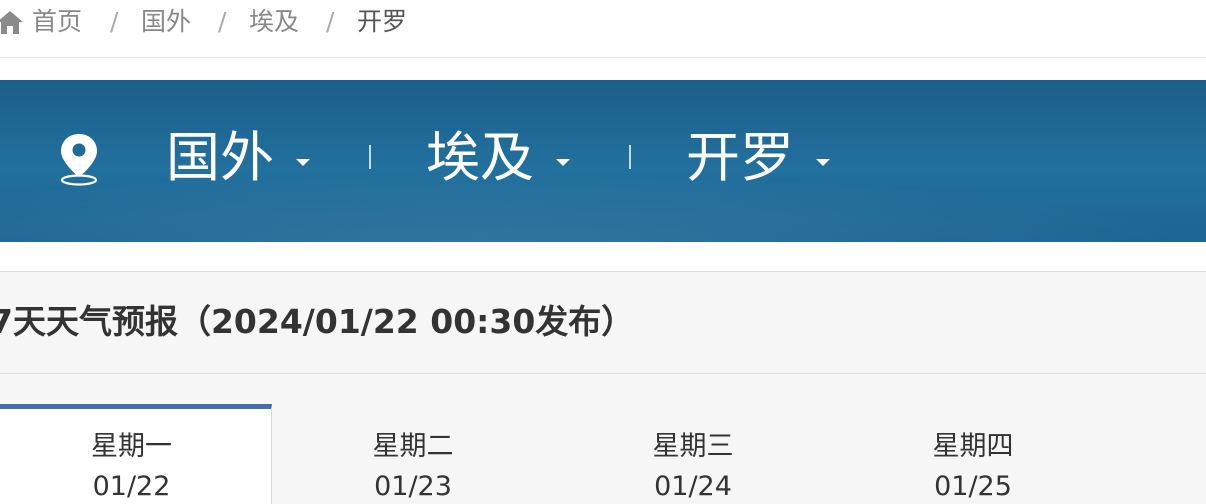 Image resolution: width=1206 pixels, height=504 pixels. What do you see at coordinates (413, 446) in the screenshot?
I see `day-name: 星期二` at bounding box center [413, 446].